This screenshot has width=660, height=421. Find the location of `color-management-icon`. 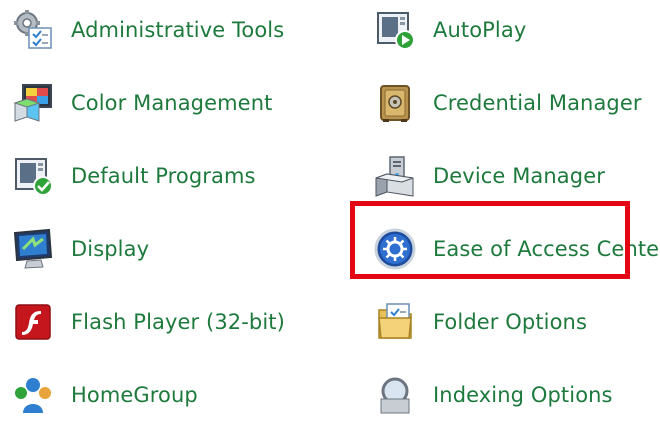

color-management-icon is located at coordinates (33, 103).